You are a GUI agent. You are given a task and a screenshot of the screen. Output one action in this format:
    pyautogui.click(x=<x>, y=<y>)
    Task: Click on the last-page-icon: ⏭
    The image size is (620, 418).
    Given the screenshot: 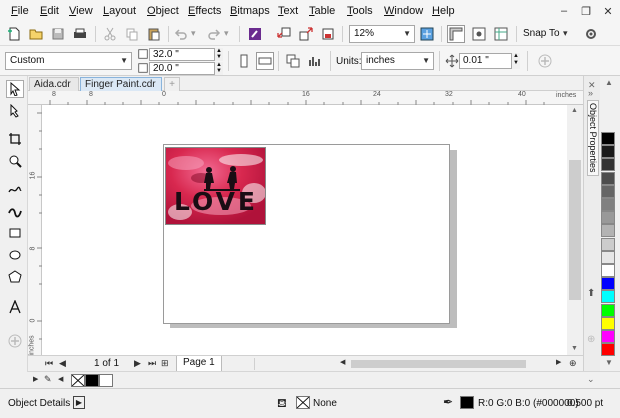 What is the action you would take?
    pyautogui.click(x=152, y=363)
    